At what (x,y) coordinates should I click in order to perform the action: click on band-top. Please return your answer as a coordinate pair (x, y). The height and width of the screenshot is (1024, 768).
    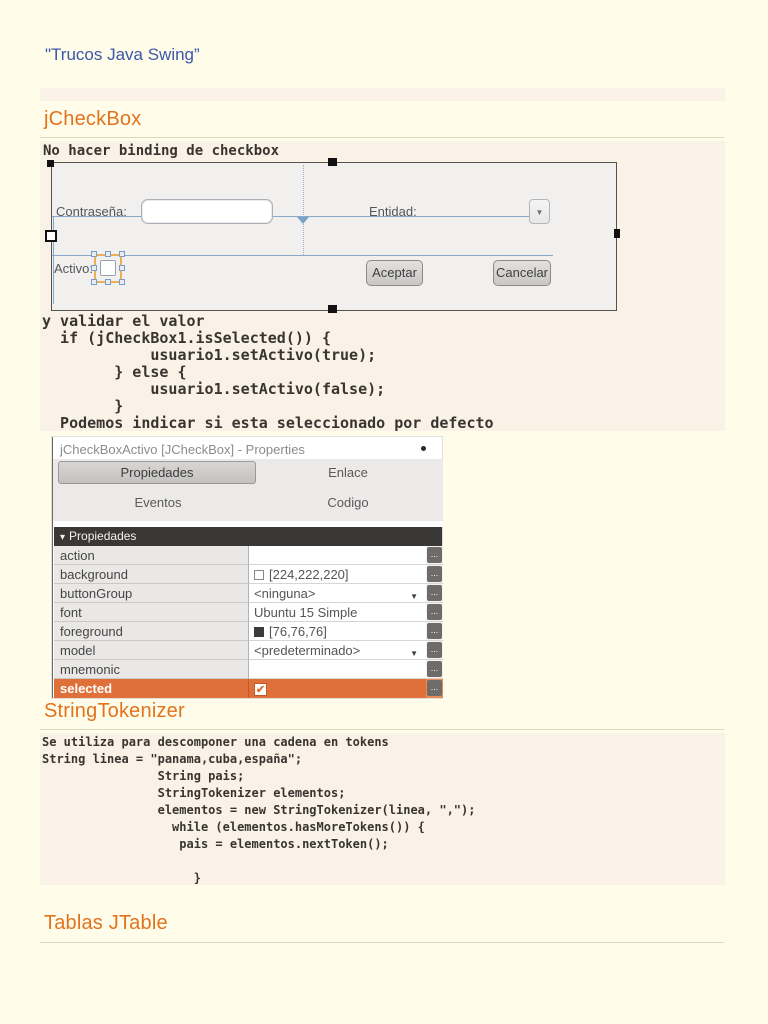
    Looking at the image, I should click on (382, 94).